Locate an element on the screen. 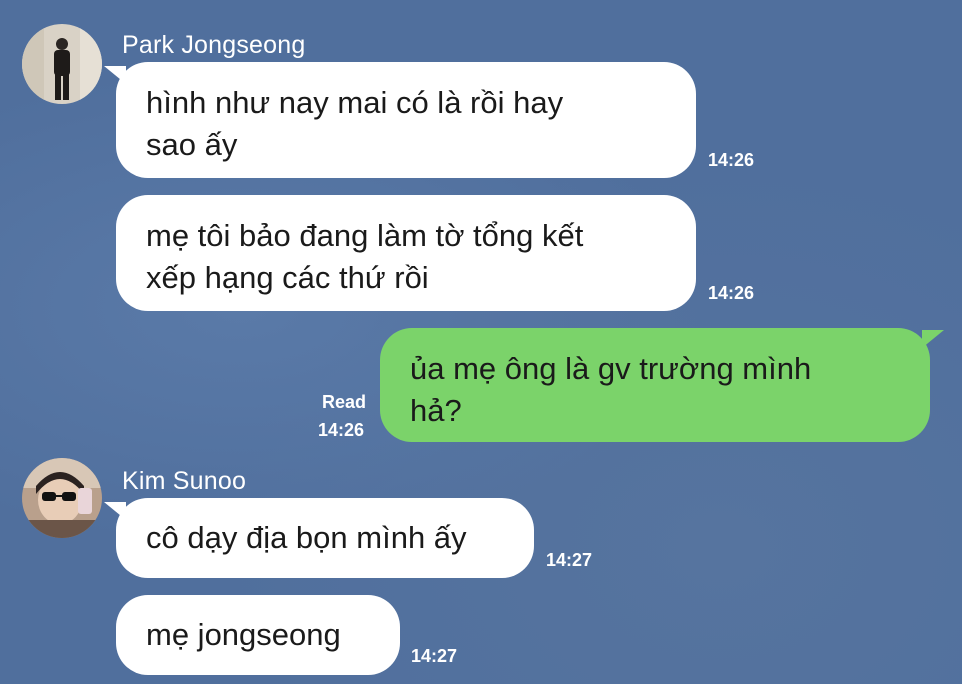 The height and width of the screenshot is (684, 962). bubble-tail is located at coordinates (933, 339).